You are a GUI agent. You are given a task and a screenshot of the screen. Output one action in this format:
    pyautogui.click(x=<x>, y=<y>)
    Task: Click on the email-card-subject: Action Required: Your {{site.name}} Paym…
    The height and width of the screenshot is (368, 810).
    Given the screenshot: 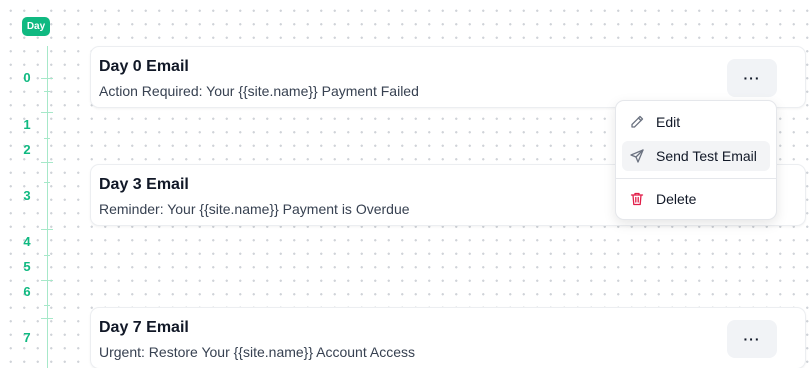 What is the action you would take?
    pyautogui.click(x=259, y=91)
    